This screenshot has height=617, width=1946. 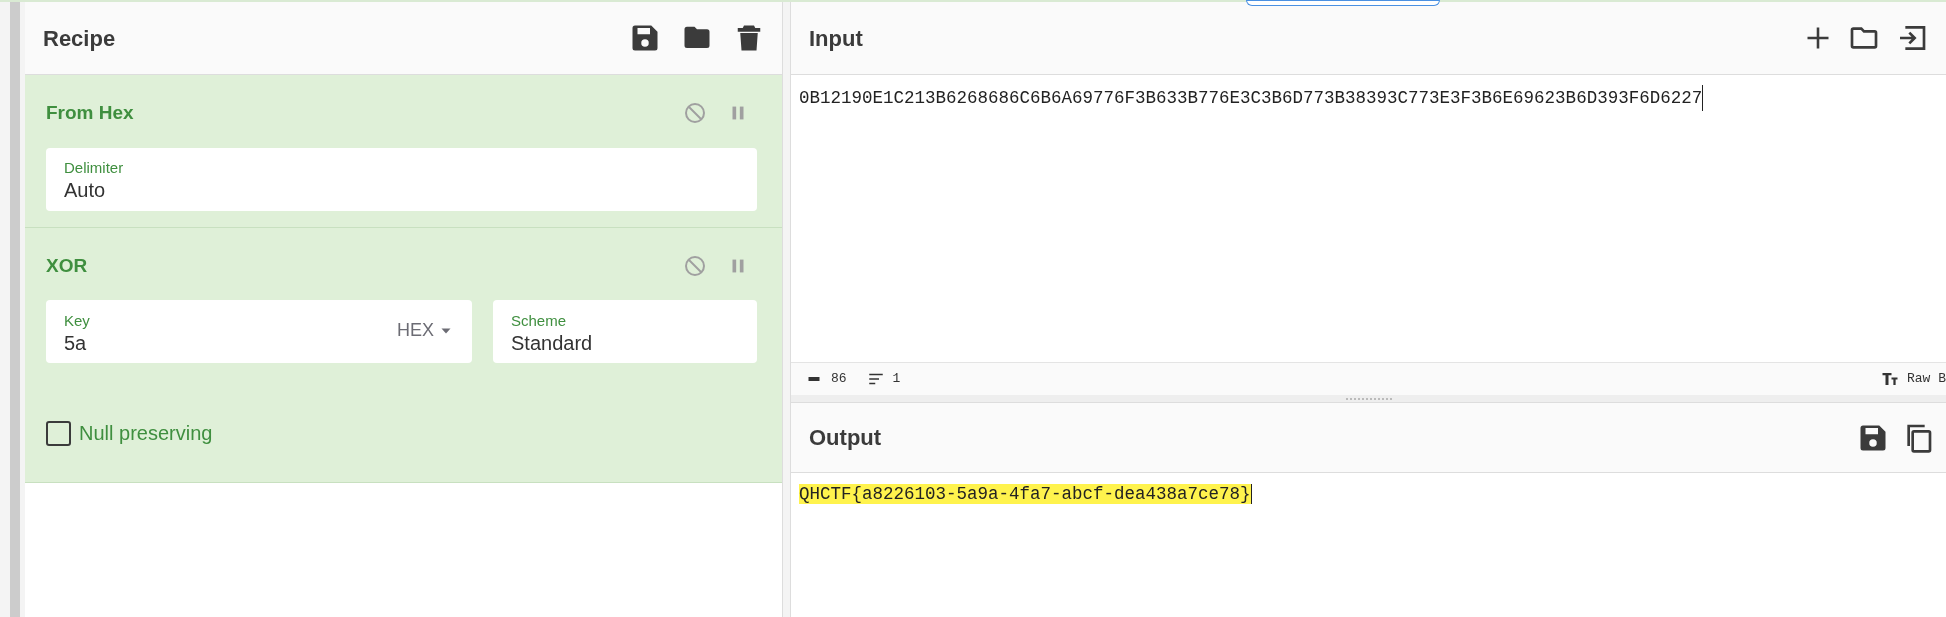 I want to click on resize-handle, so click(x=1368, y=398).